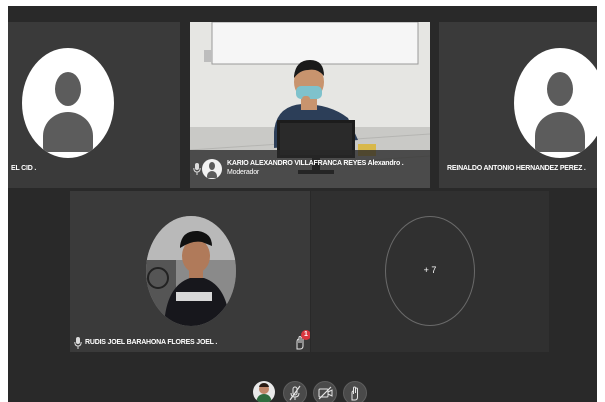 Image resolution: width=605 pixels, height=402 pixels. I want to click on participant-tile-left: EL CID ., so click(94, 105).